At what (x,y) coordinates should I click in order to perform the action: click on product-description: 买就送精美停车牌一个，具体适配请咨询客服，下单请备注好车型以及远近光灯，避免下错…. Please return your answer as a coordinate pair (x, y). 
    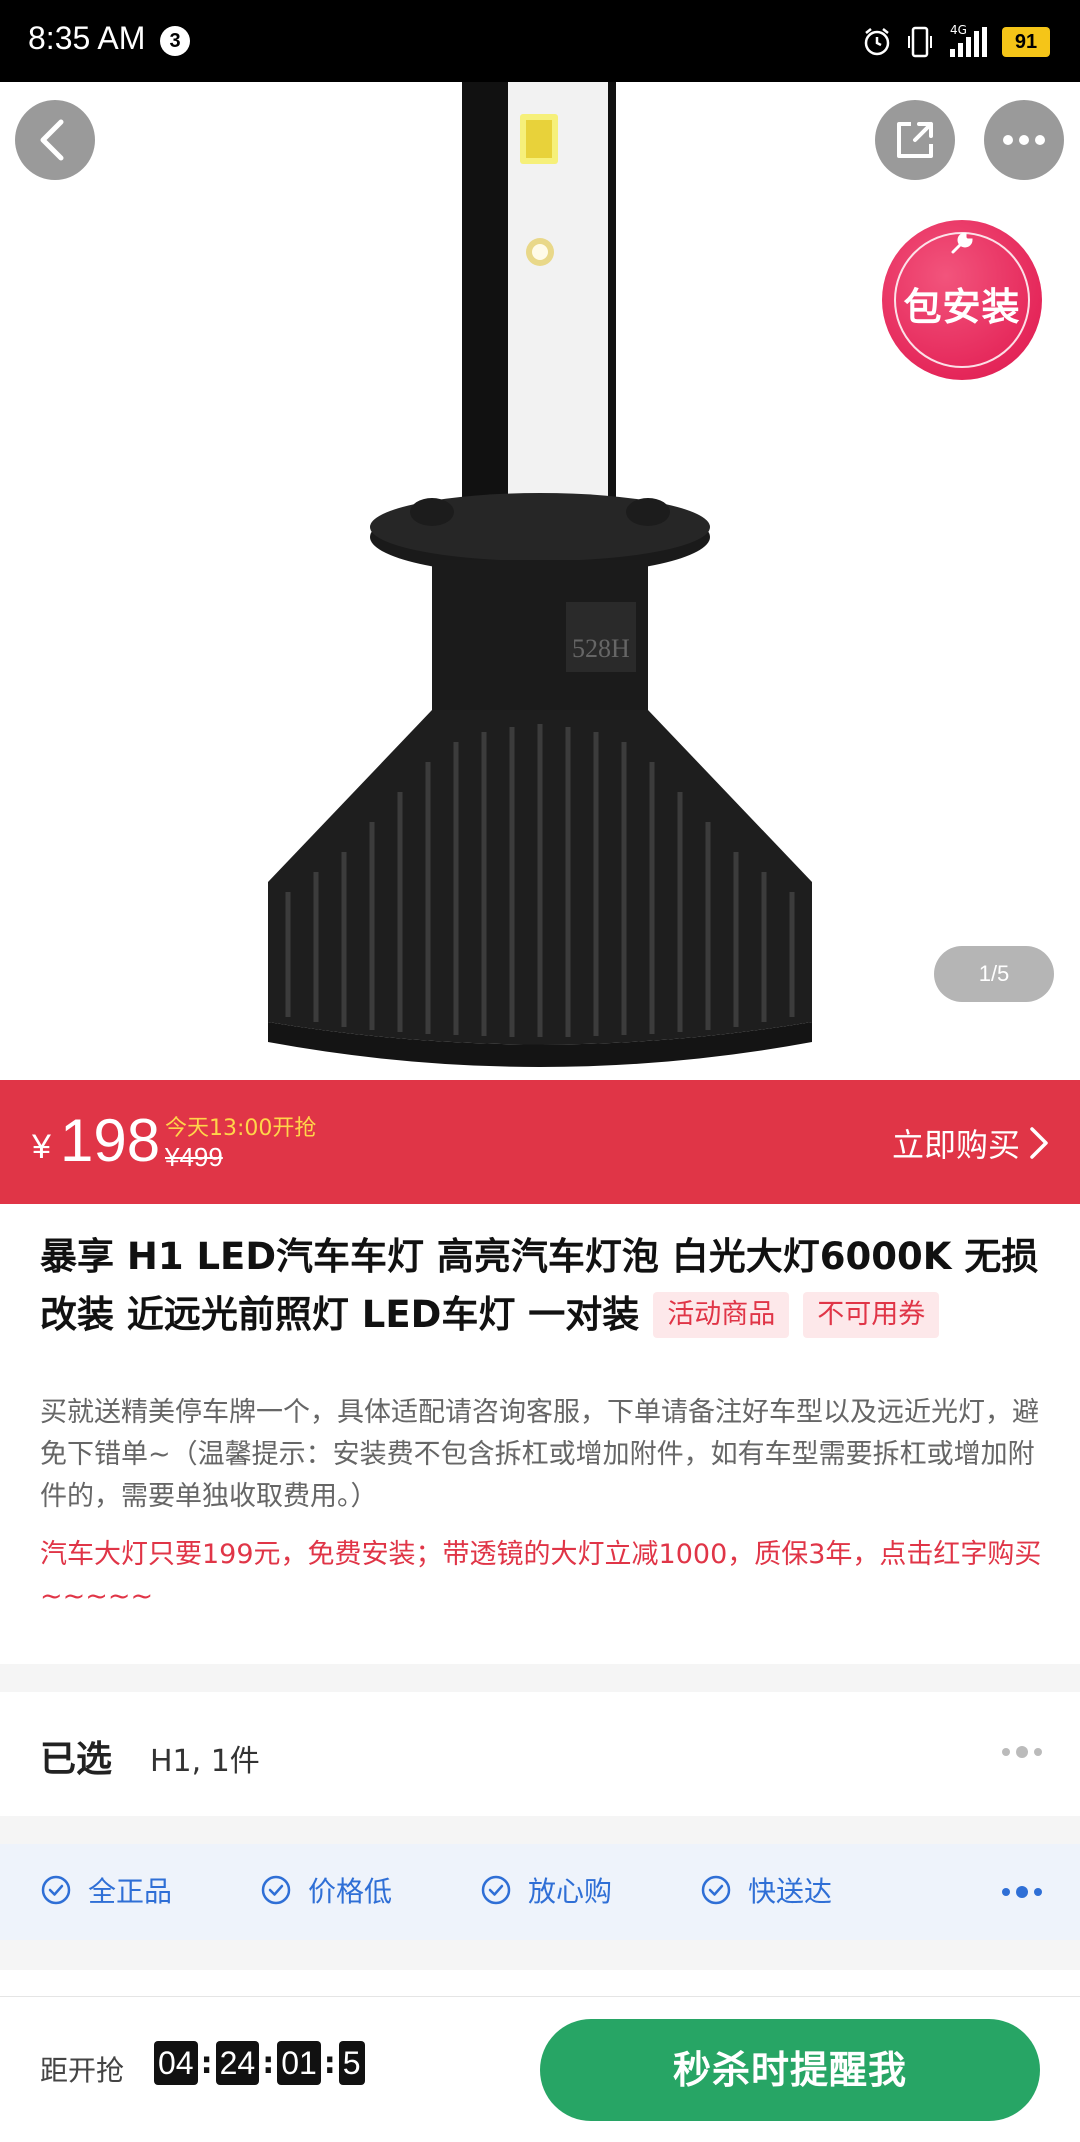
    Looking at the image, I should click on (539, 1454).